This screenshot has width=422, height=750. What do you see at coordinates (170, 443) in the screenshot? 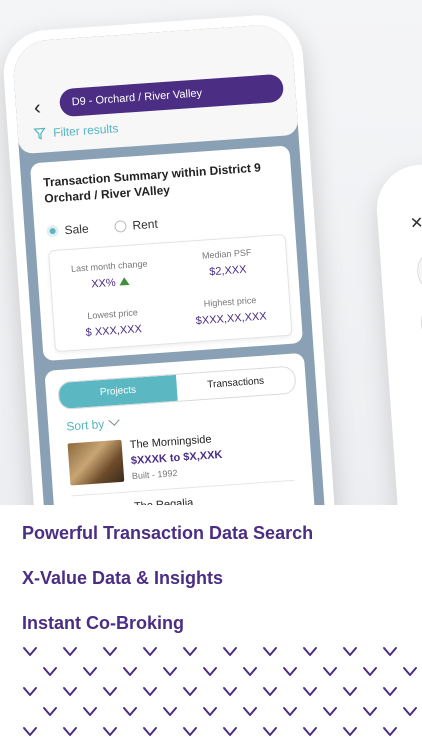
I see `project-name: The Morningside` at bounding box center [170, 443].